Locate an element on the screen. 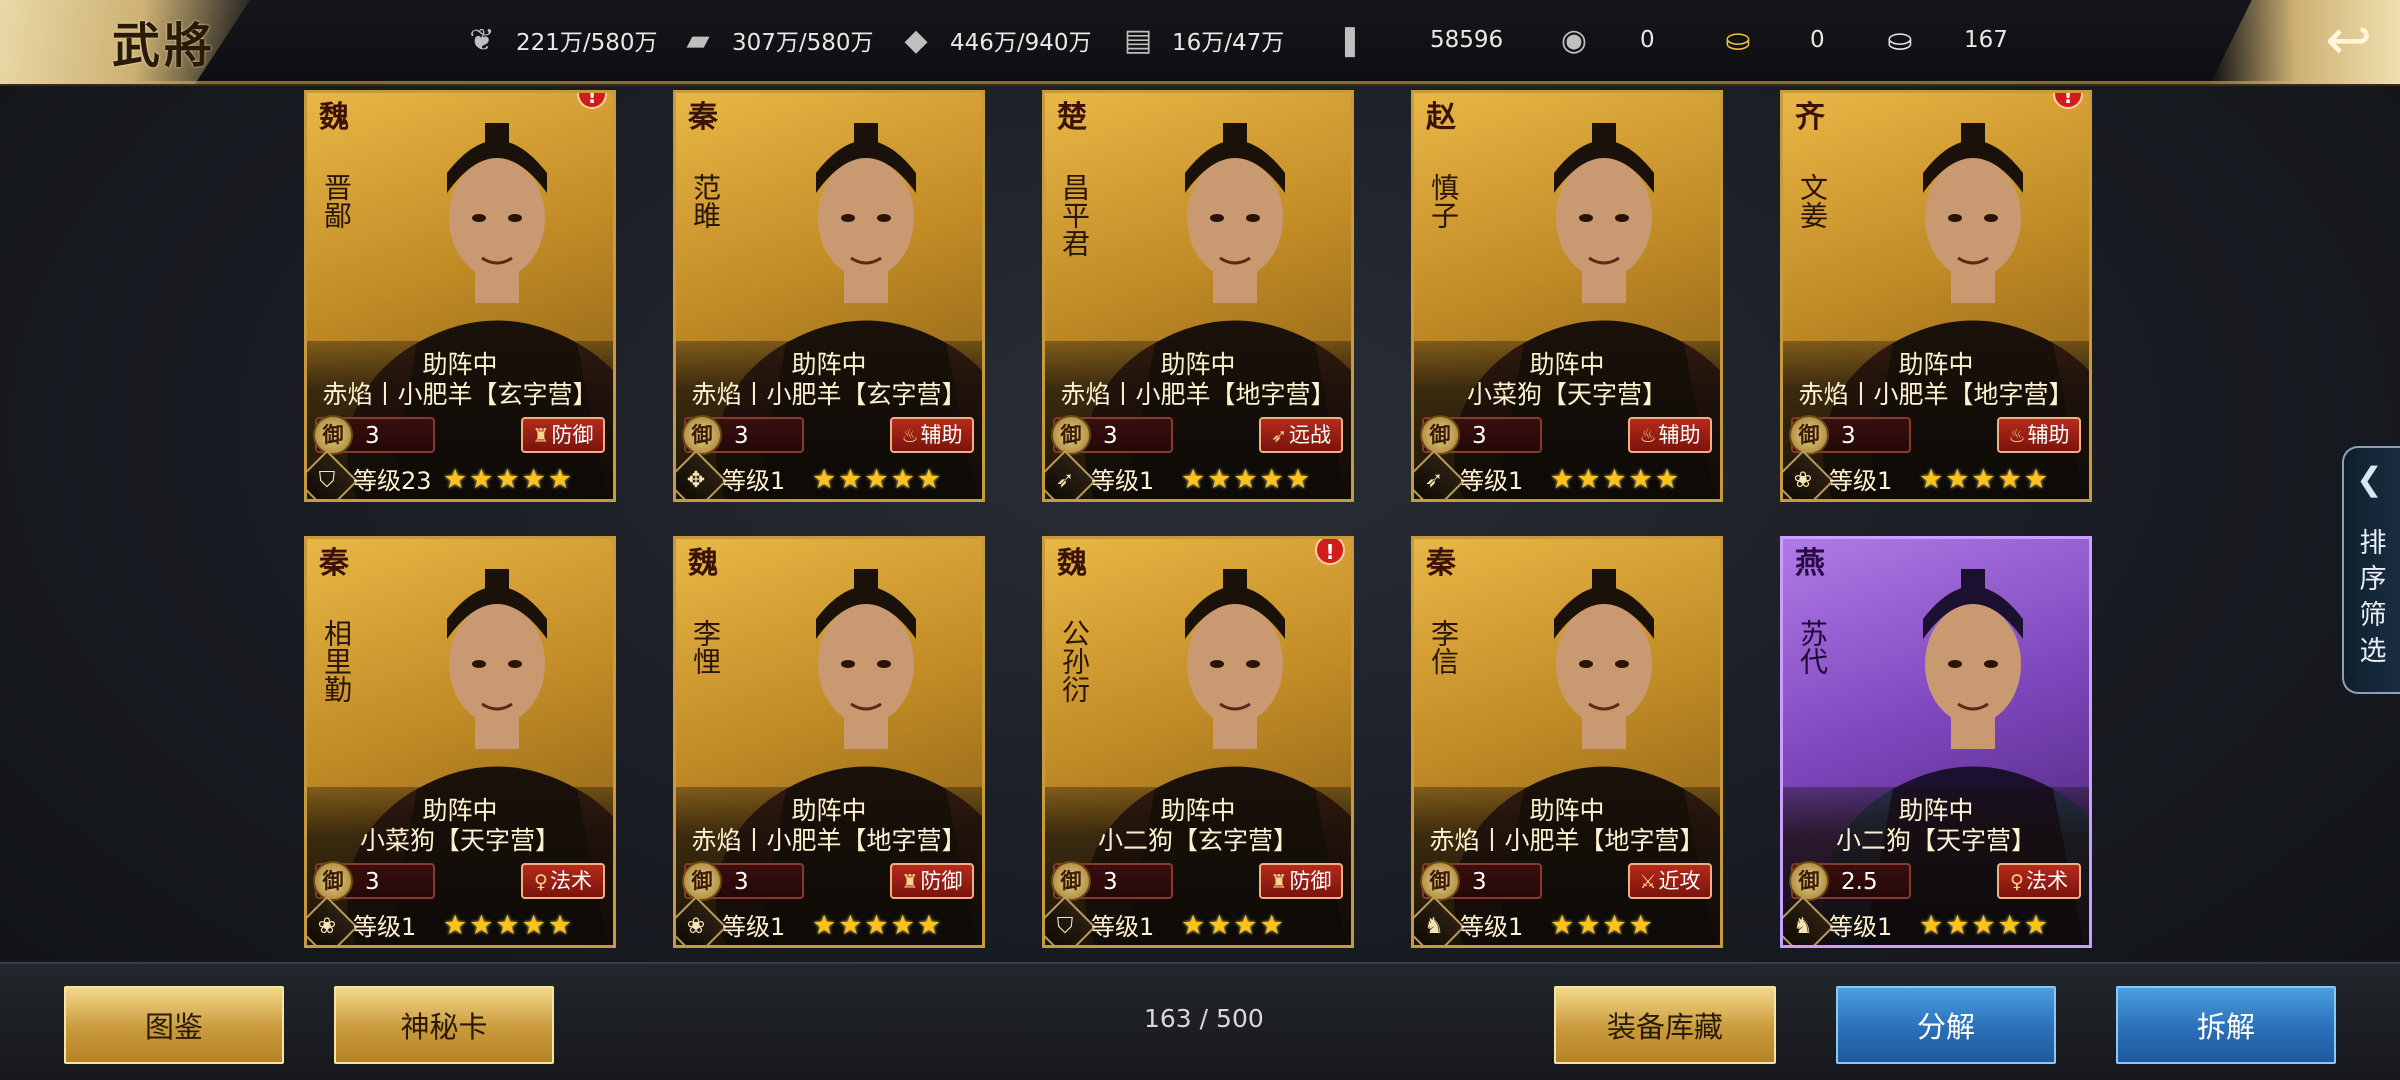 The width and height of the screenshot is (2400, 1080). resource-stone: ◆ 446万/940万 is located at coordinates (994, 40).